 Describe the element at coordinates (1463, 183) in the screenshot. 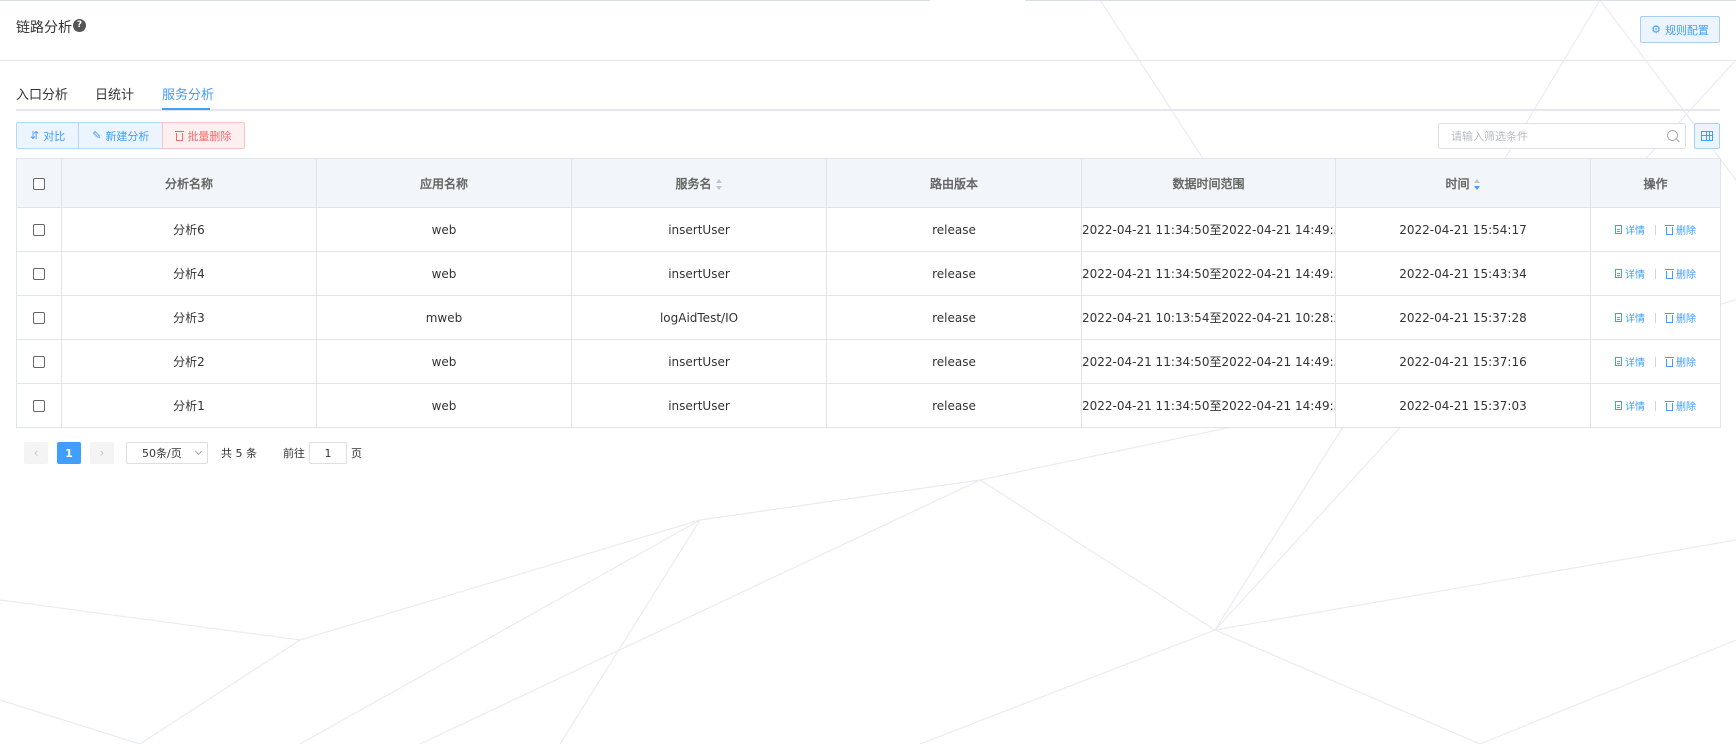

I see `column-header-time: 时间` at that location.